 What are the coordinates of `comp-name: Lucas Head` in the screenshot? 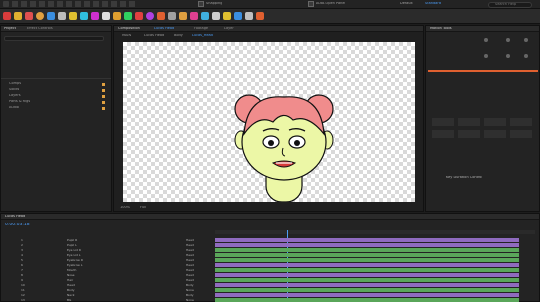 It's located at (164, 29).